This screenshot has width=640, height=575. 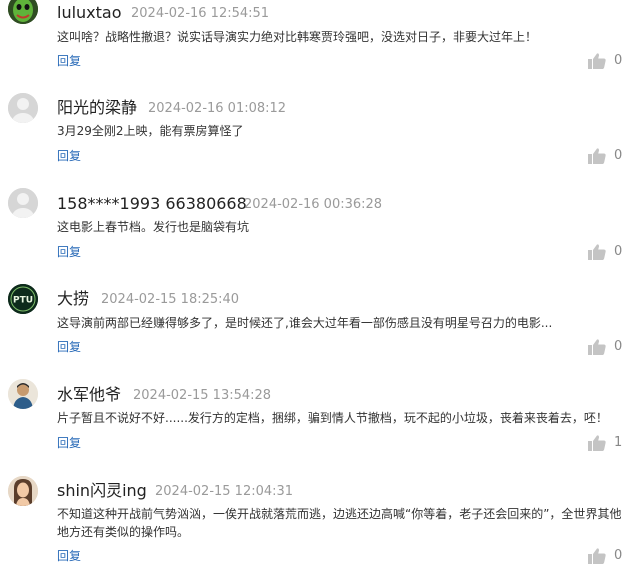 What do you see at coordinates (153, 227) in the screenshot?
I see `comment-text: 这电影上春节档。发行也是脑袋有坑` at bounding box center [153, 227].